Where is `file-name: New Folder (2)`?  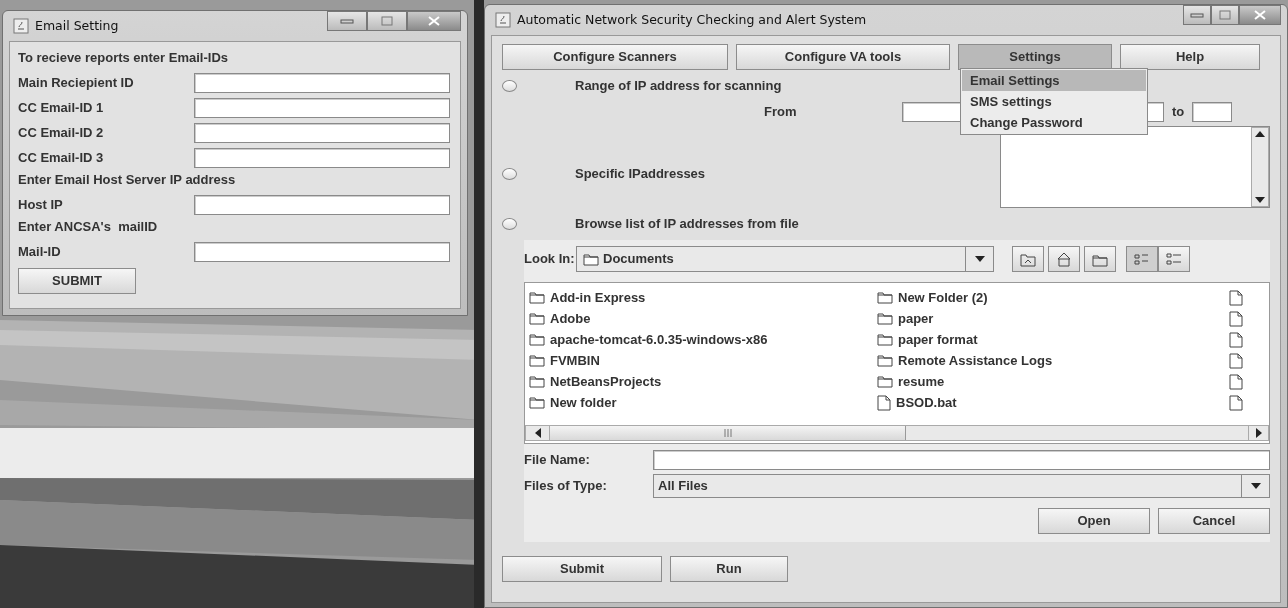
file-name: New Folder (2) is located at coordinates (943, 297).